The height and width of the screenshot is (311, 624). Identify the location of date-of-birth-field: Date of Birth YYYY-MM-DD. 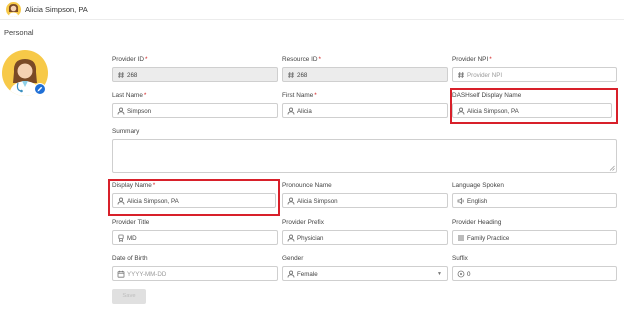
(195, 268).